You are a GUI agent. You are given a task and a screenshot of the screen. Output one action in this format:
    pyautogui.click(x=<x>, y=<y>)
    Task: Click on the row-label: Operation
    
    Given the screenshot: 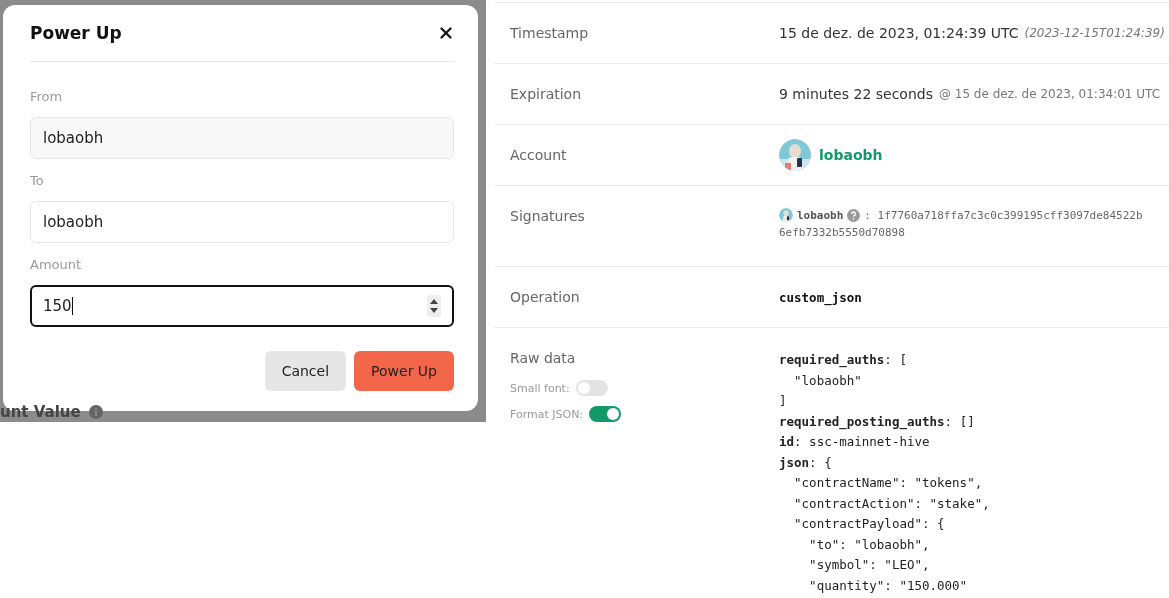 What is the action you would take?
    pyautogui.click(x=545, y=297)
    